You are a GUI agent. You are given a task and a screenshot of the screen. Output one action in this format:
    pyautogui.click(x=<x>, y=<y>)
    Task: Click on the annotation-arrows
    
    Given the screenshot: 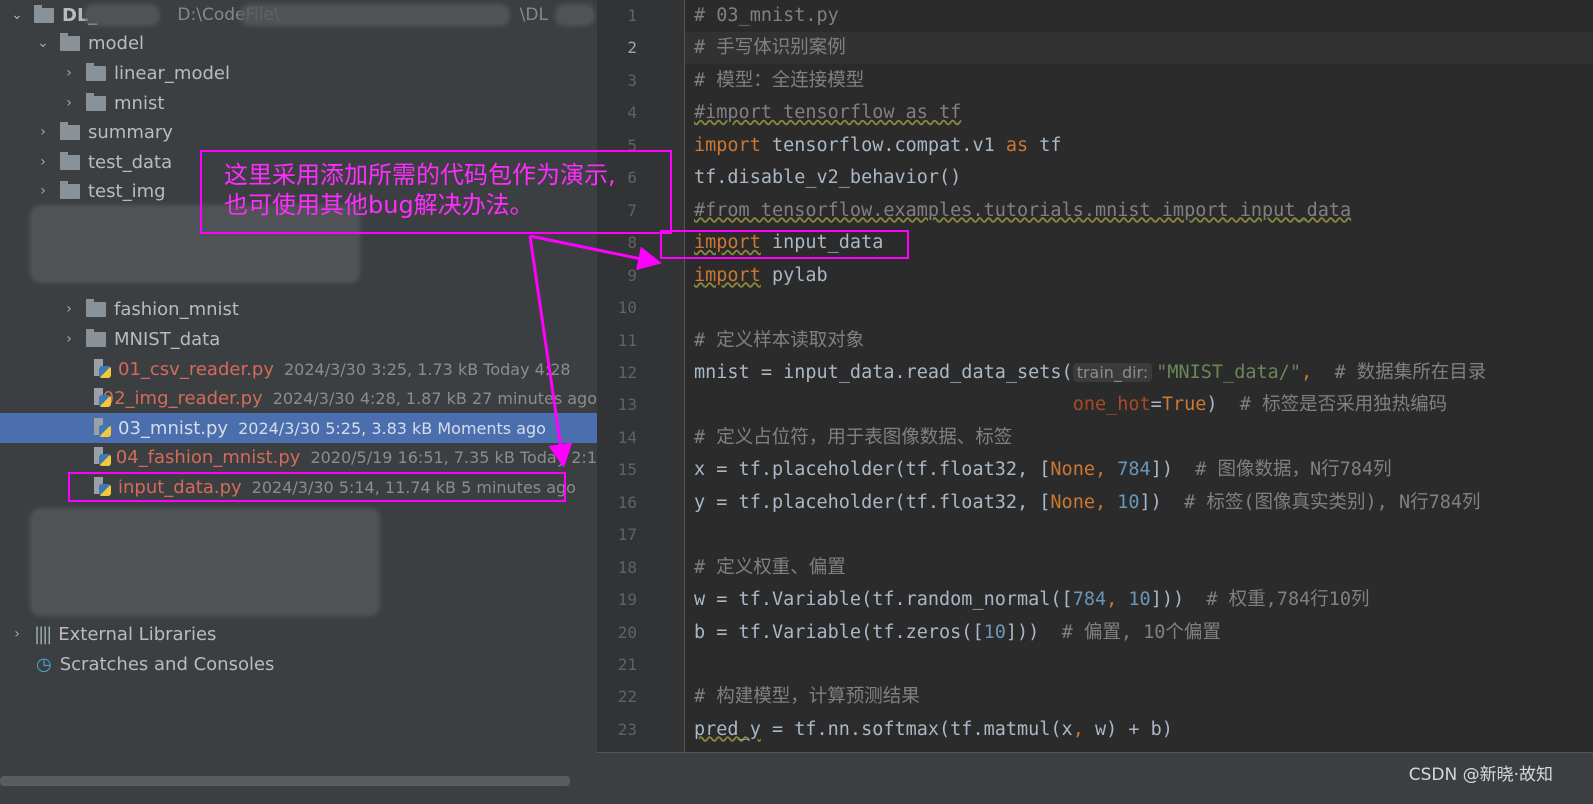 What is the action you would take?
    pyautogui.click(x=595, y=351)
    